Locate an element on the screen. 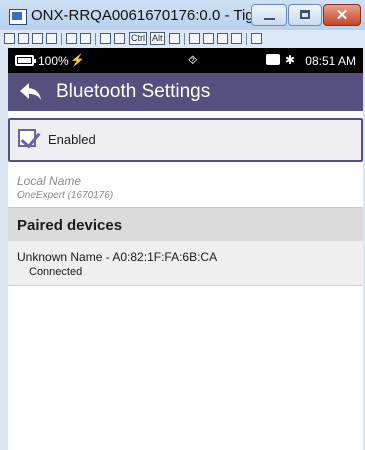  ctrl-key-button: Ctrl is located at coordinates (138, 38).